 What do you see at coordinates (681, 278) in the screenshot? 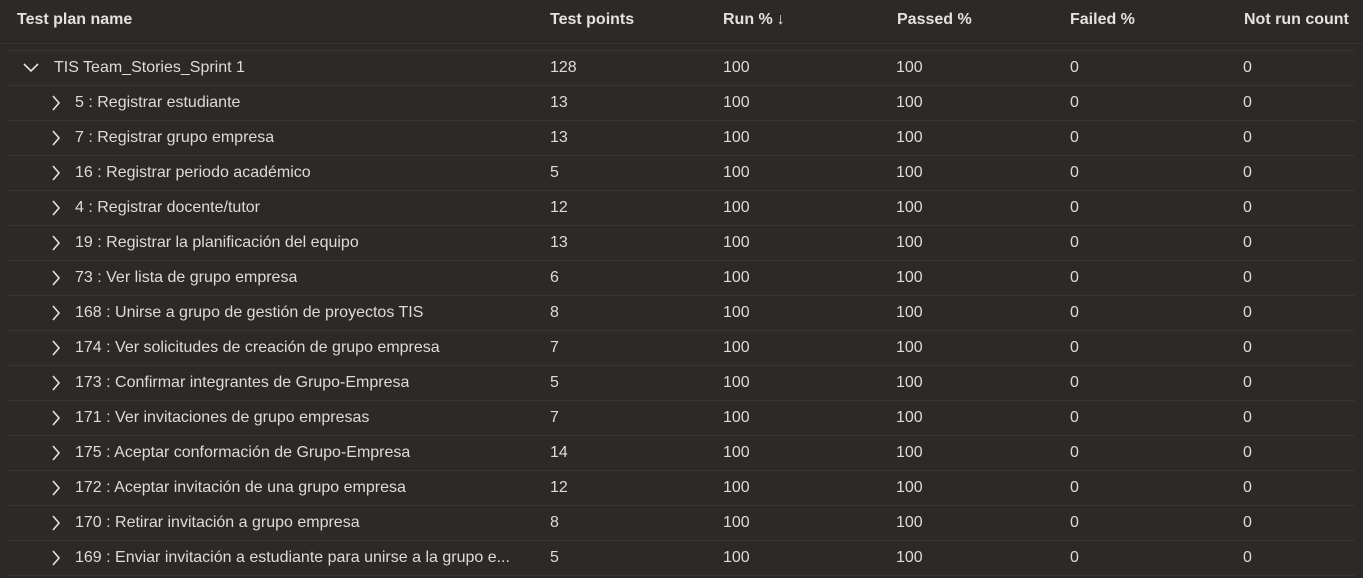
I see `tree-row: 73 : Ver lista de grupo empresa 6 100 100 0 0` at bounding box center [681, 278].